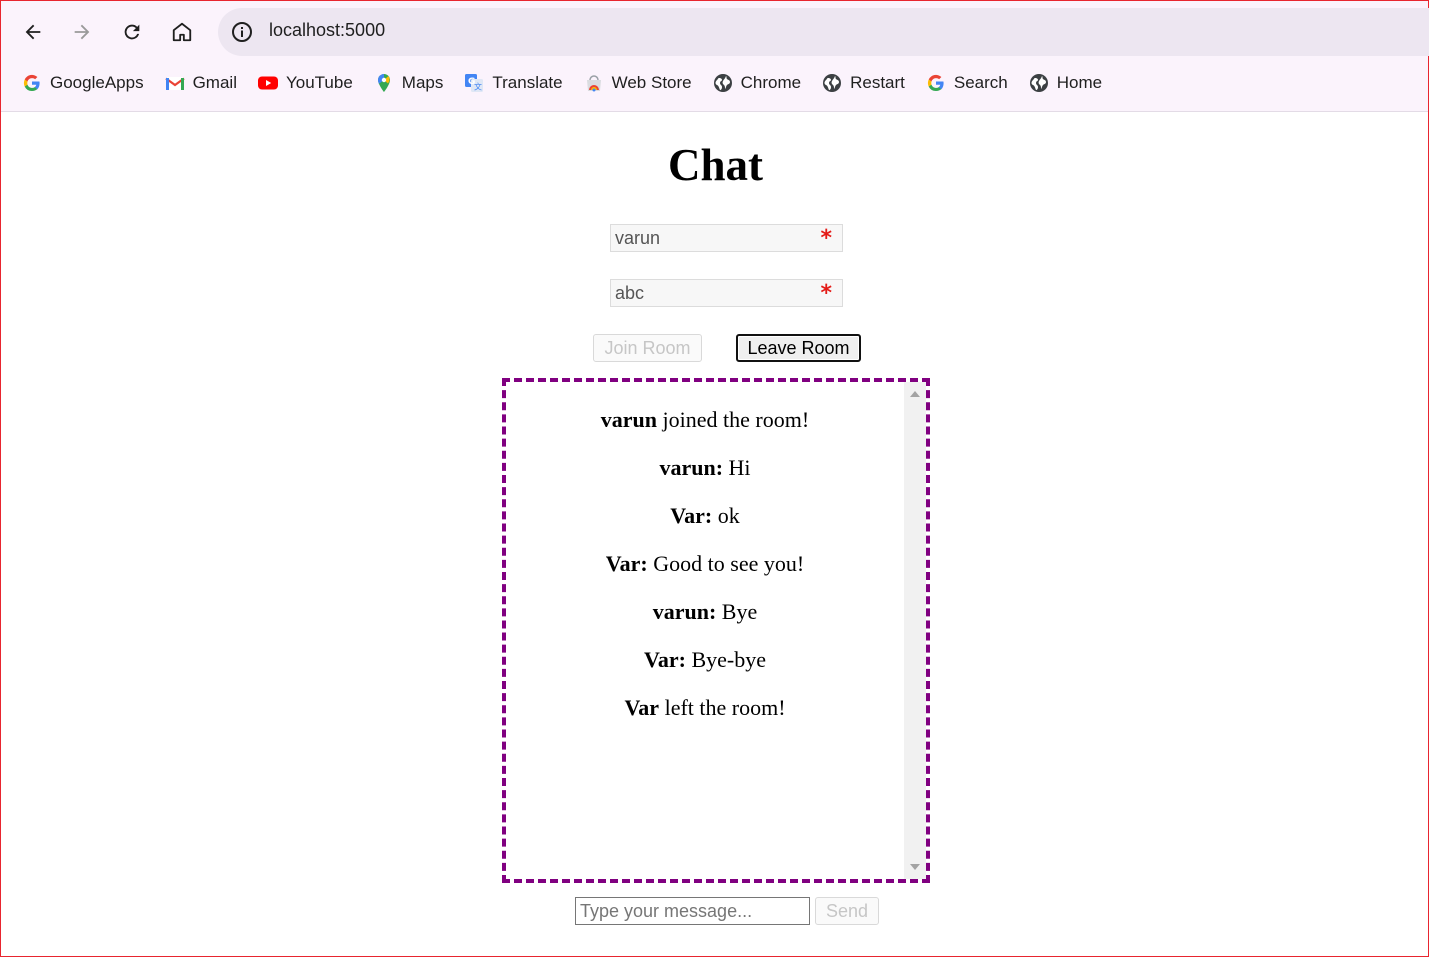 The width and height of the screenshot is (1429, 957). I want to click on message-text: ok, so click(726, 515).